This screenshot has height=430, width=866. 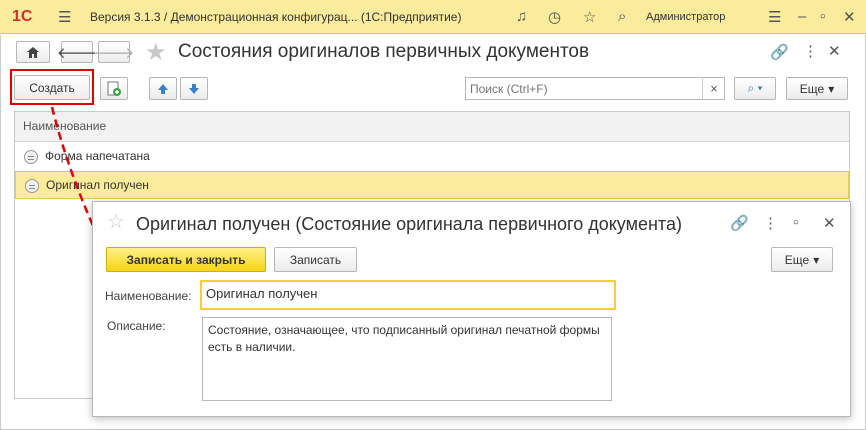 What do you see at coordinates (797, 259) in the screenshot?
I see `more-button-label: Еще` at bounding box center [797, 259].